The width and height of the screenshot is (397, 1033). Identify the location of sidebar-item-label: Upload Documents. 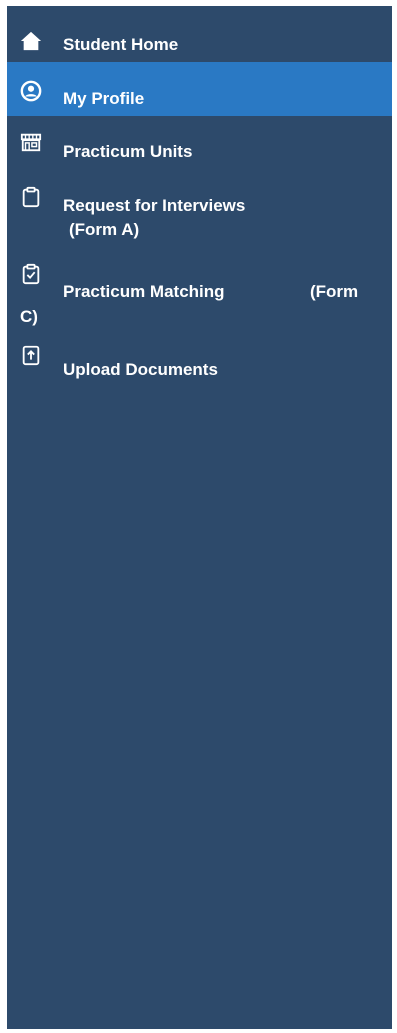
(140, 369).